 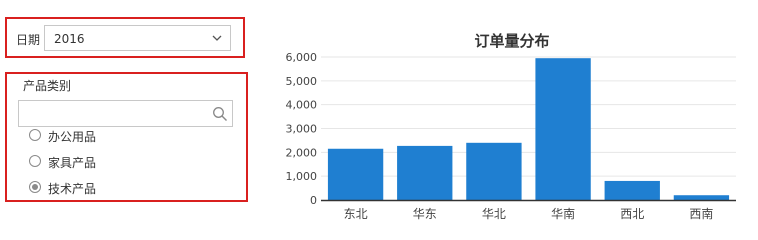 What do you see at coordinates (302, 129) in the screenshot?
I see `y-tick-label: 3,000` at bounding box center [302, 129].